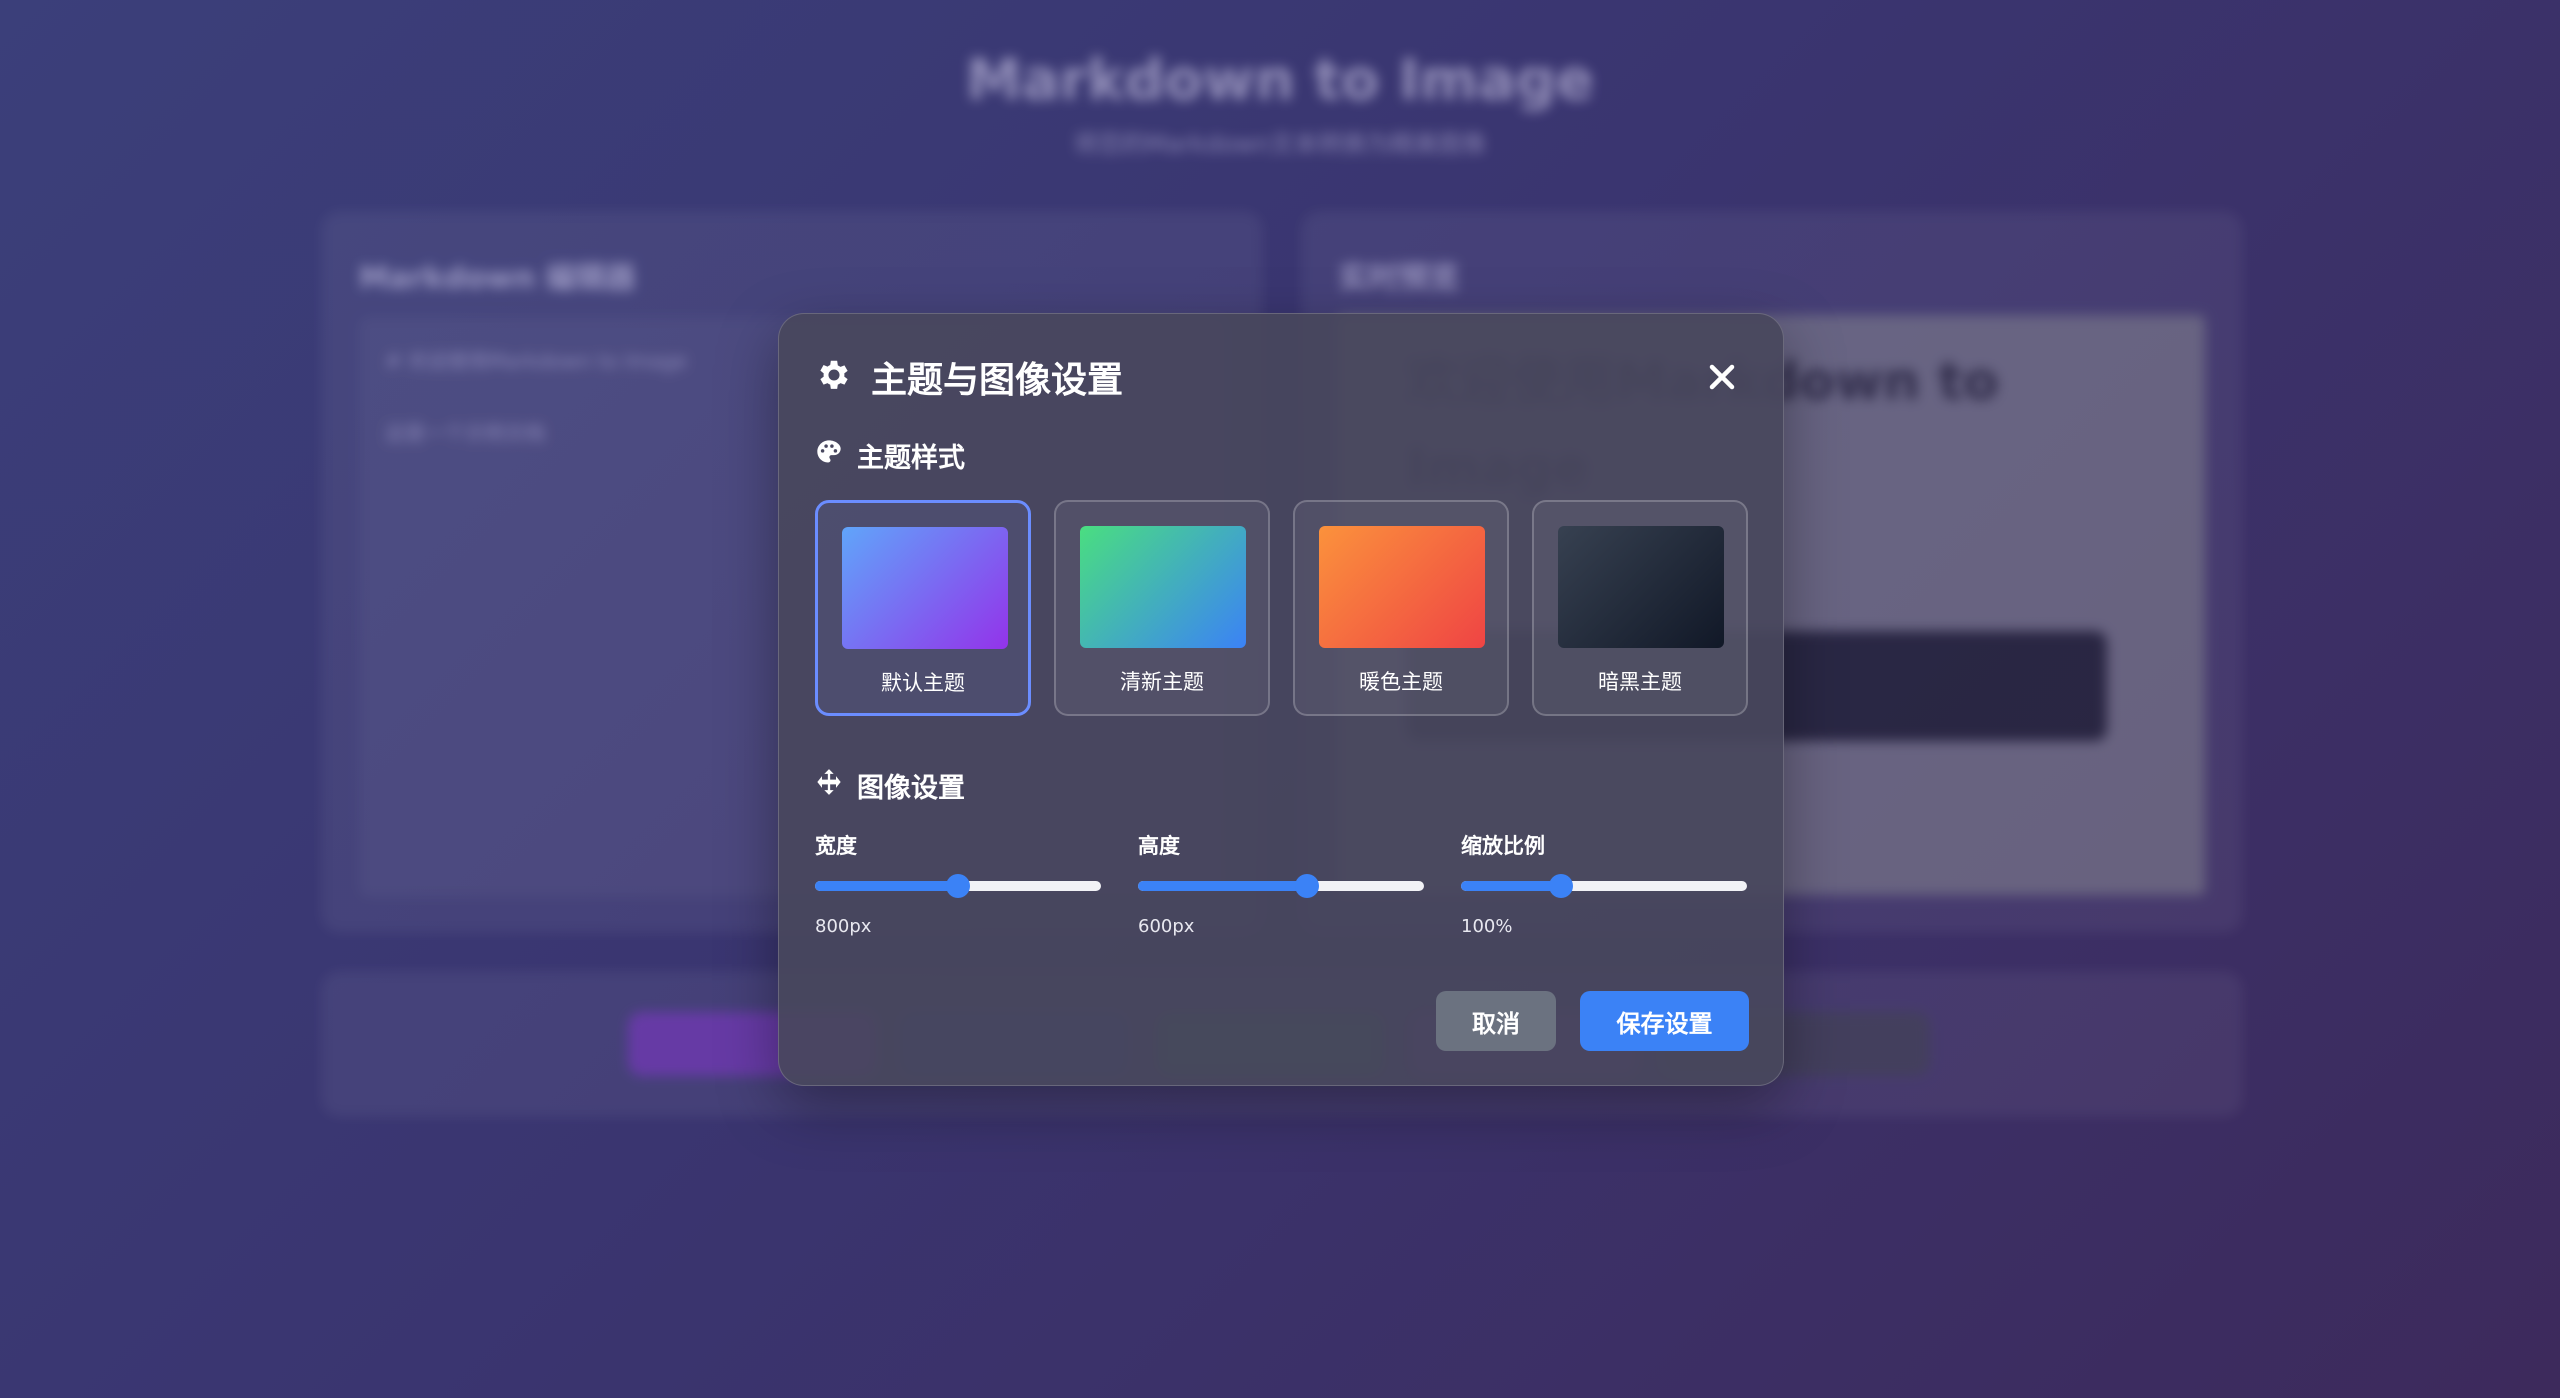 The height and width of the screenshot is (1398, 2560). Describe the element at coordinates (1159, 846) in the screenshot. I see `height-label: 高度` at that location.